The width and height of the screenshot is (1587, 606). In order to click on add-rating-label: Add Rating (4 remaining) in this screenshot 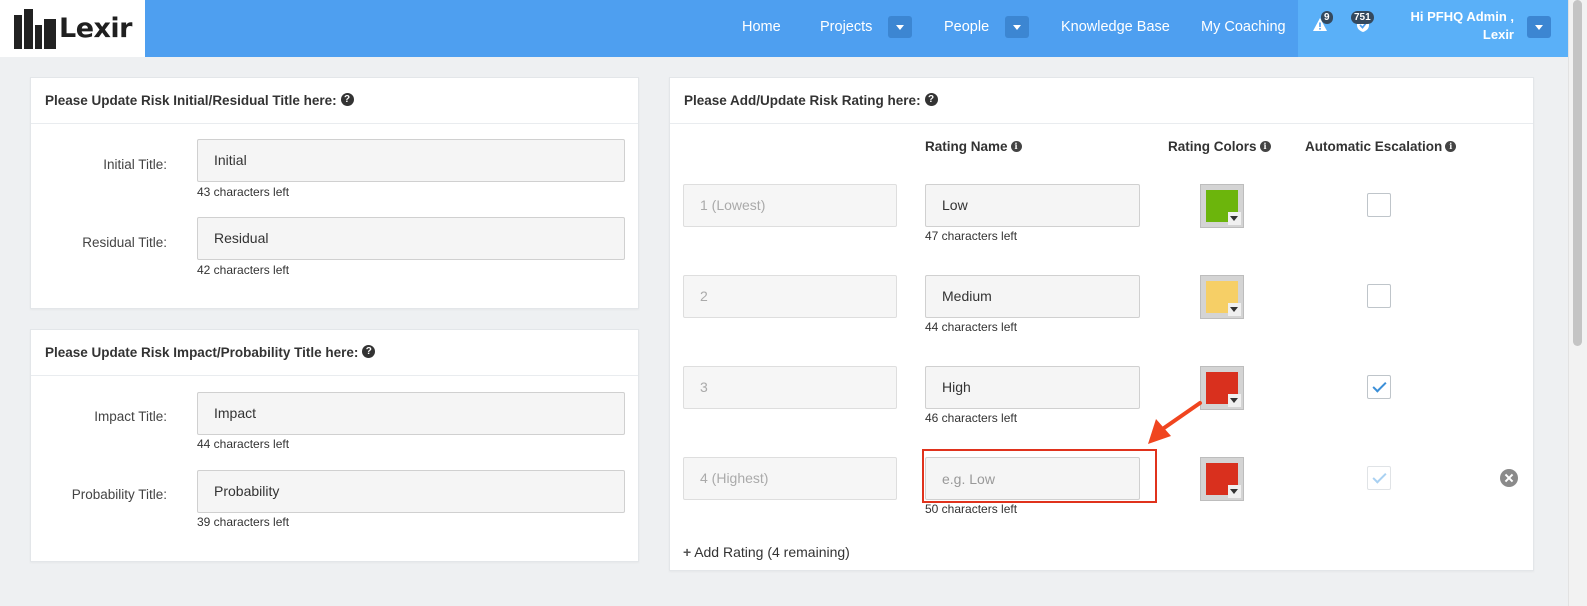, I will do `click(772, 552)`.